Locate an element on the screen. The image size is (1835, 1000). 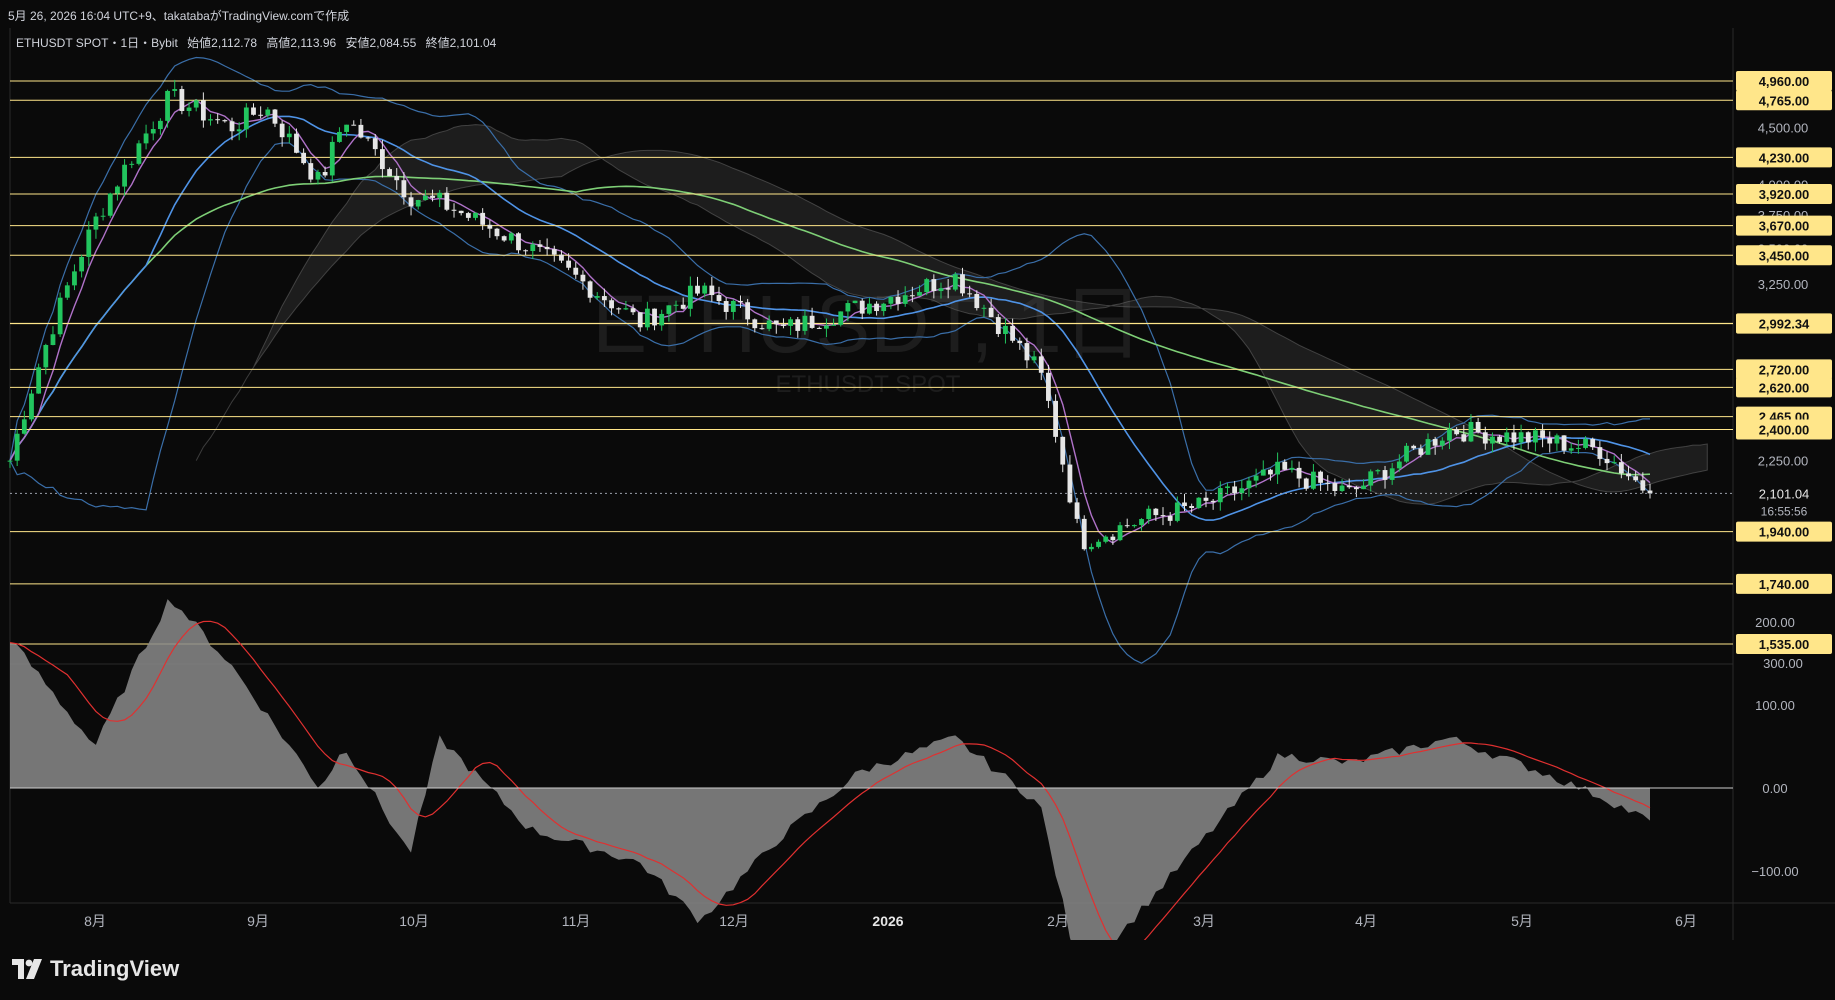
level-tag-5: 3,450.00 is located at coordinates (1784, 255).